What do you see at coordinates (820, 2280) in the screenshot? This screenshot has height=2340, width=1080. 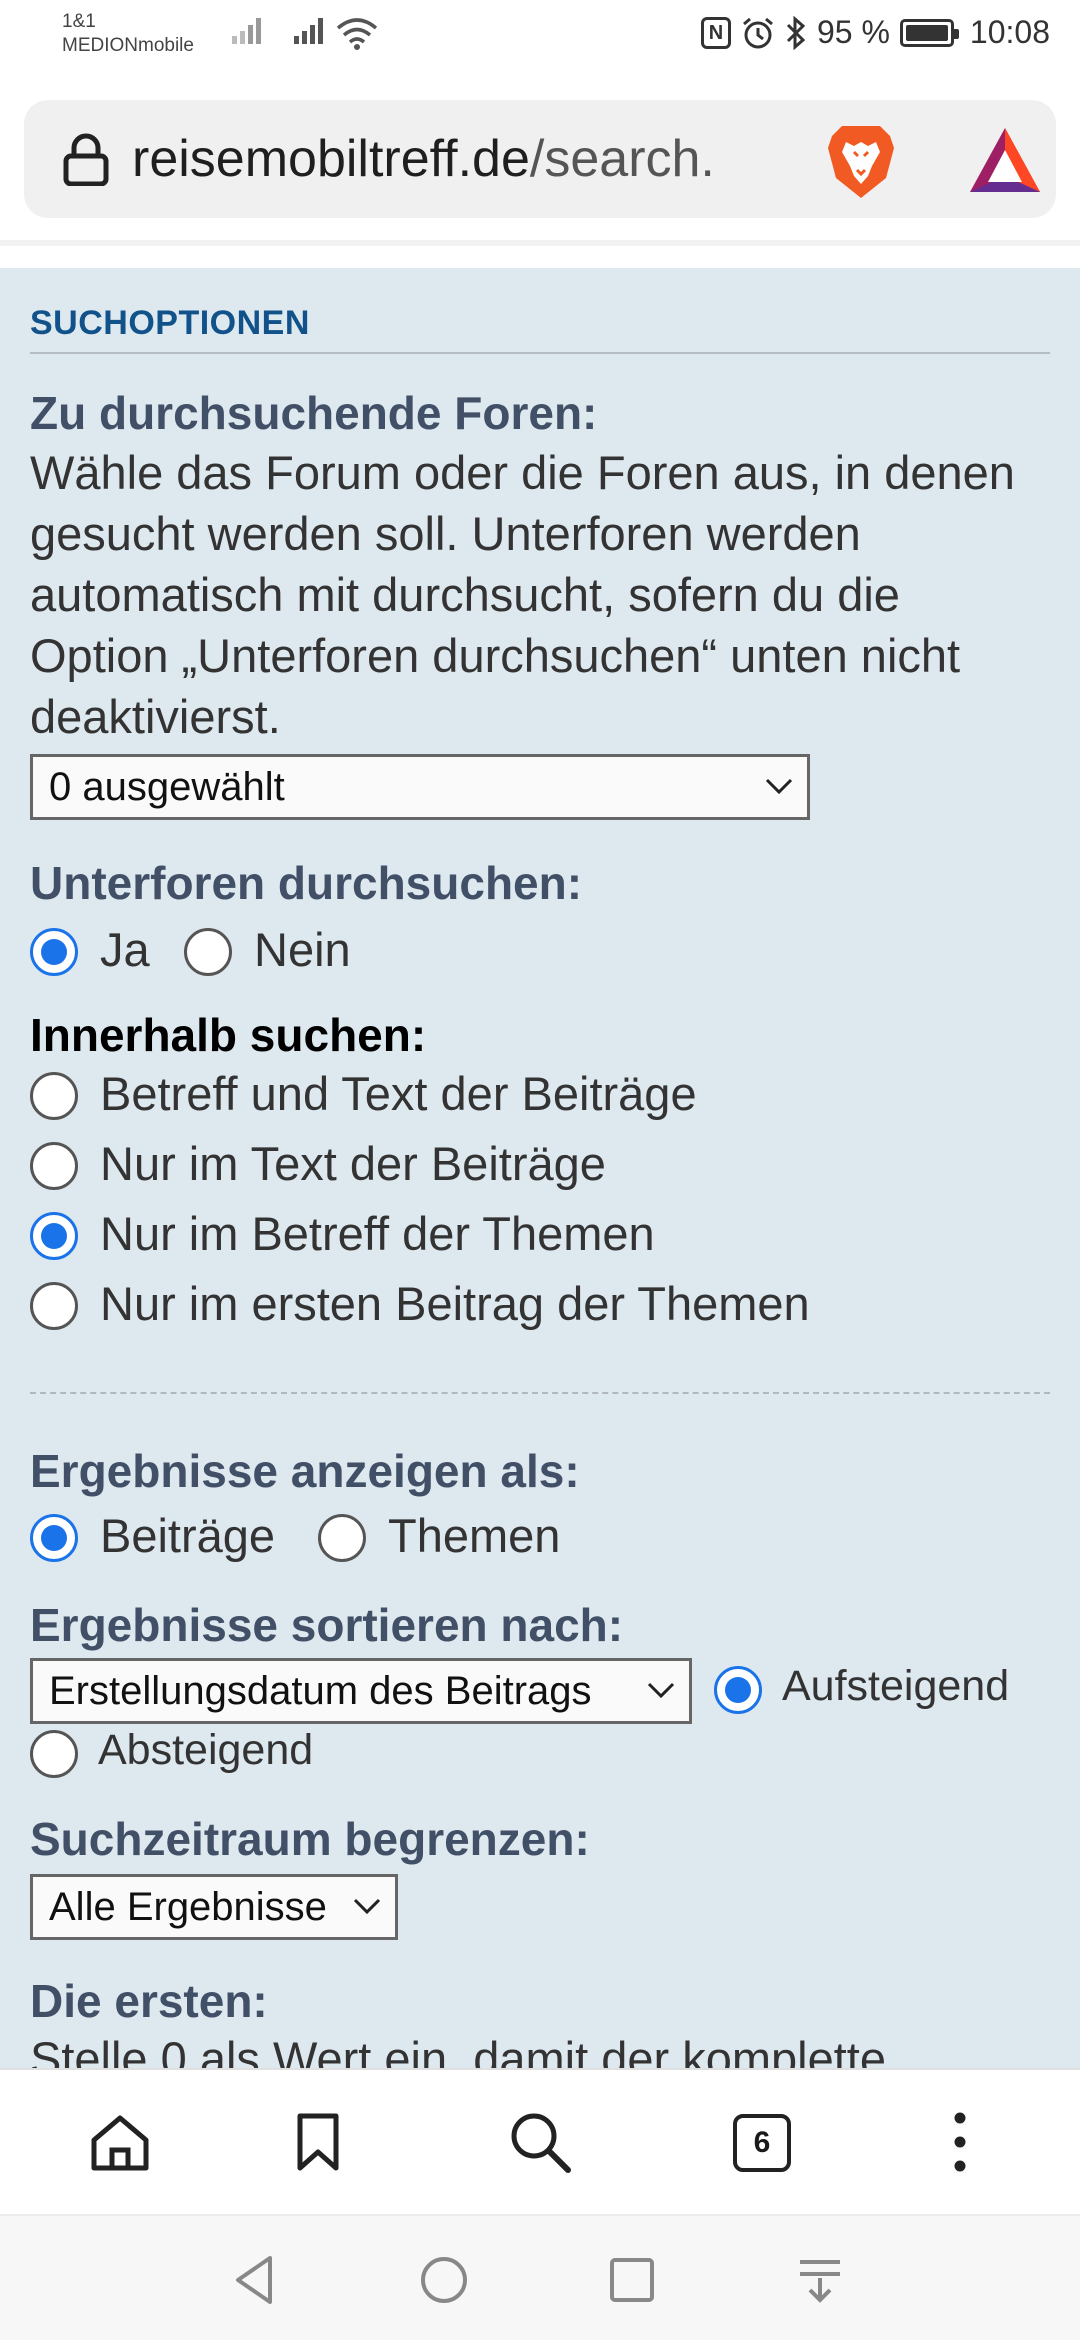 I see `notifications-pulldown-icon` at bounding box center [820, 2280].